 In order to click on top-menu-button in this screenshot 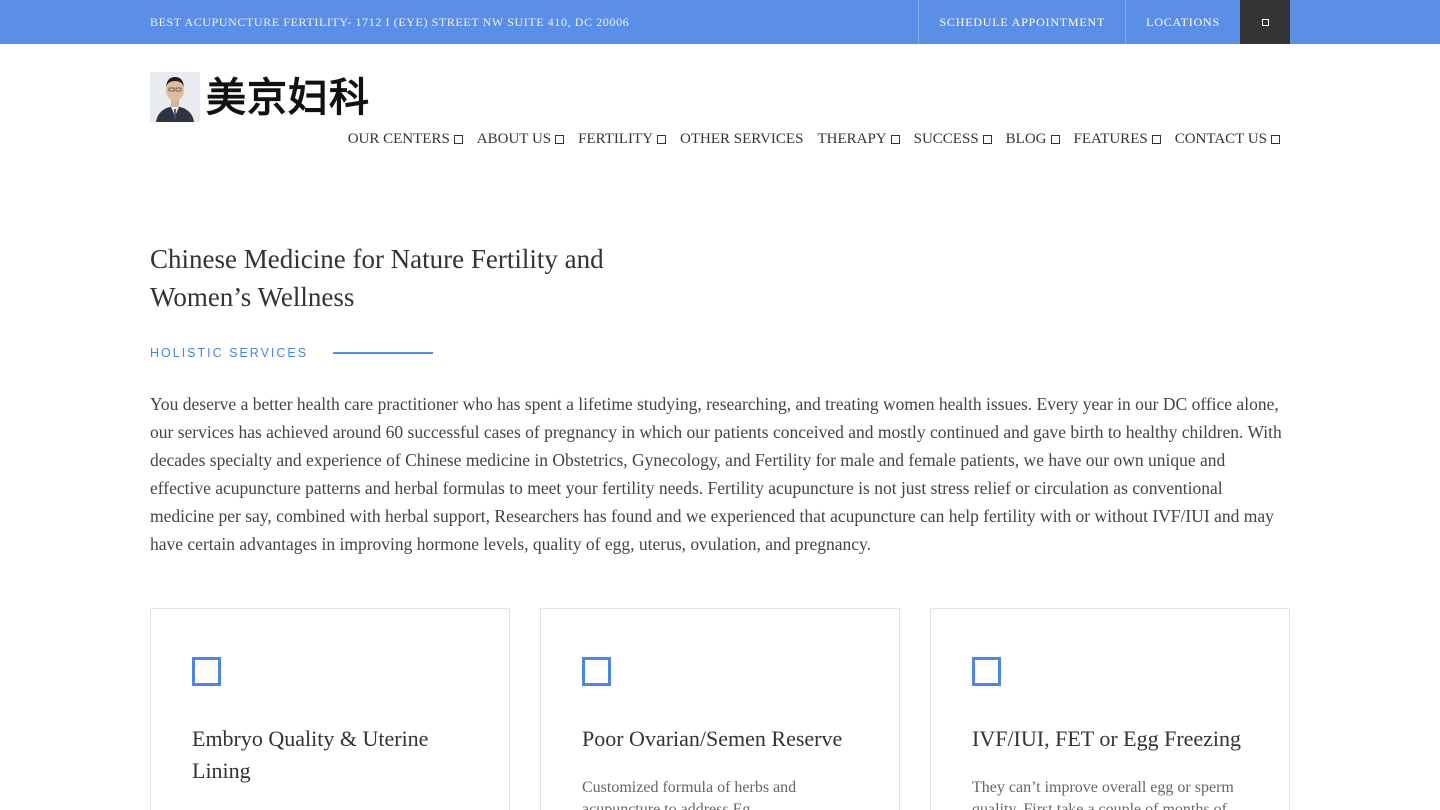, I will do `click(1265, 22)`.